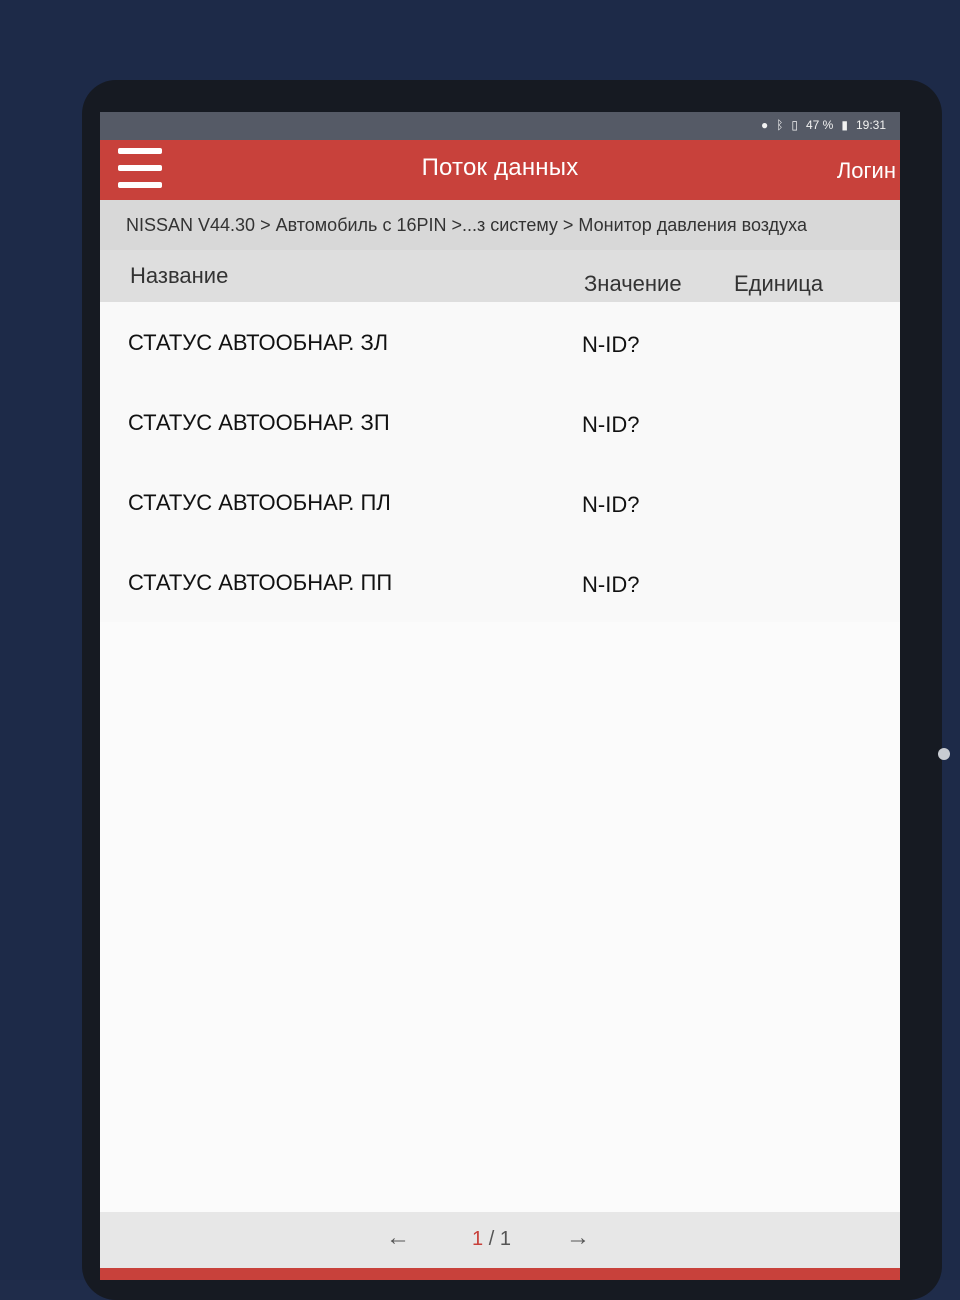 Image resolution: width=960 pixels, height=1300 pixels. I want to click on table-row: СТАТУС АВТООБНАР. ПЛ N-ID?, so click(500, 502).